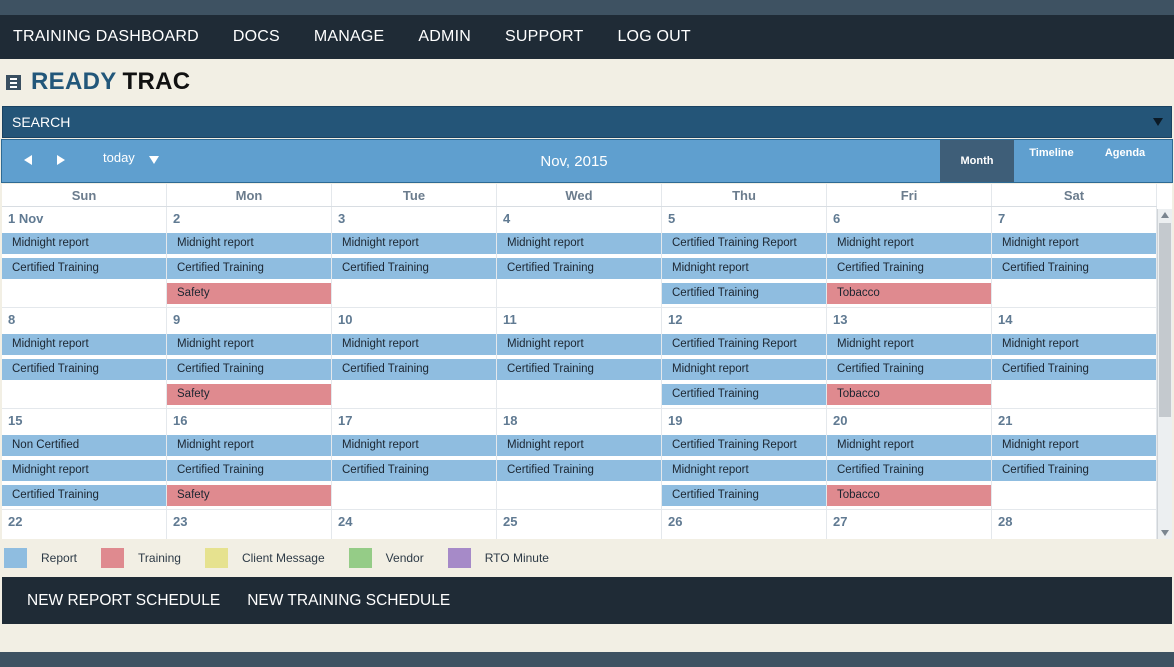 The image size is (1174, 667). What do you see at coordinates (506, 218) in the screenshot?
I see `day-number: 4` at bounding box center [506, 218].